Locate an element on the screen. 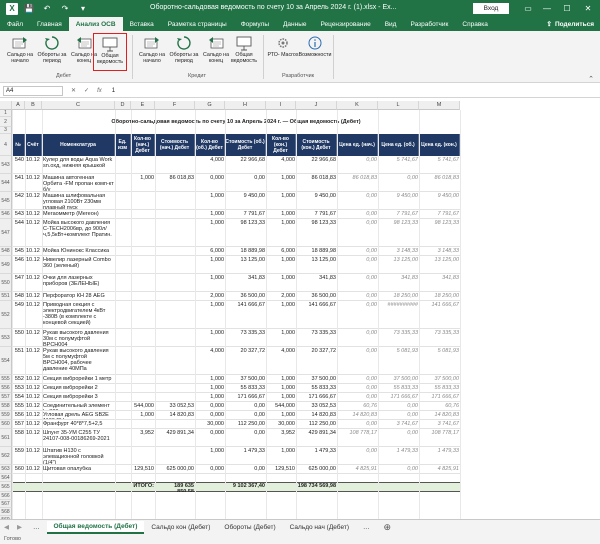 This screenshot has height=544, width=600. column-header: K is located at coordinates (357, 105).